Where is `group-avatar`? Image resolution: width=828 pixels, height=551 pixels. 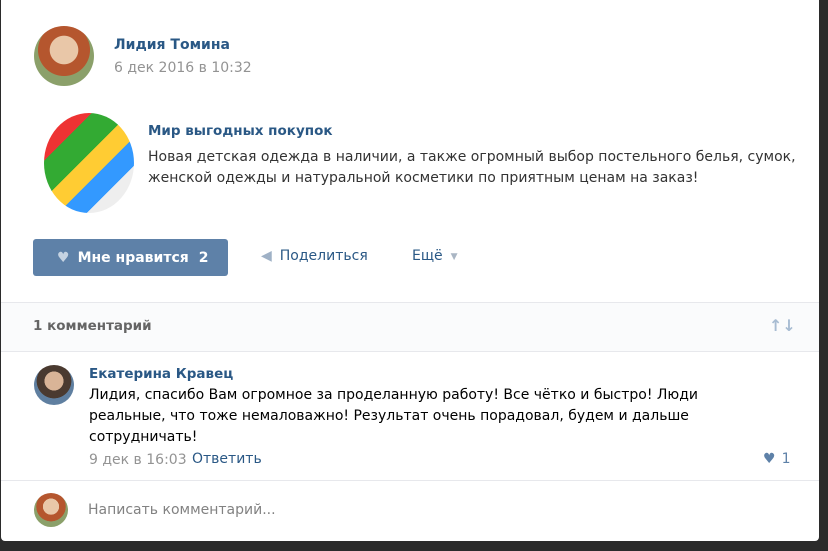
group-avatar is located at coordinates (89, 163).